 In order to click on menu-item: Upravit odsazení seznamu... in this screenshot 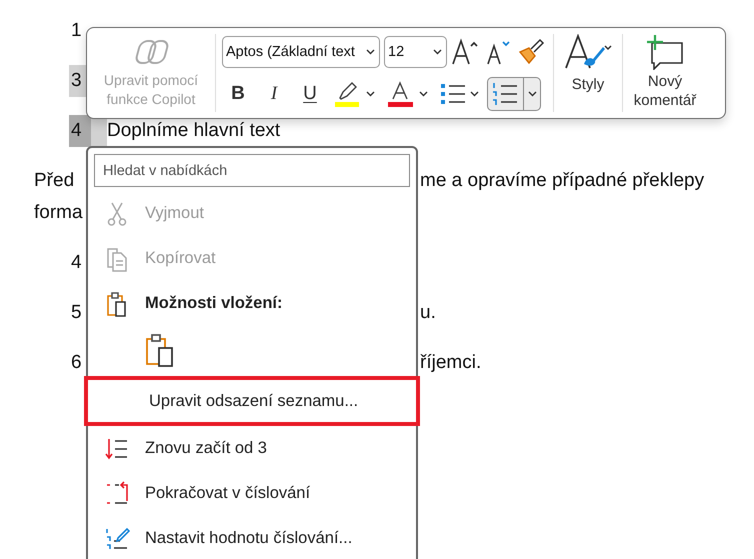, I will do `click(252, 401)`.